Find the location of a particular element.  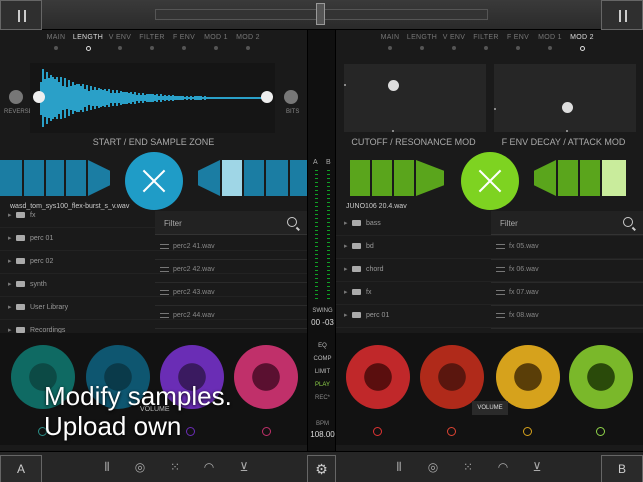

cutoff-resonance-handle is located at coordinates (393, 85).